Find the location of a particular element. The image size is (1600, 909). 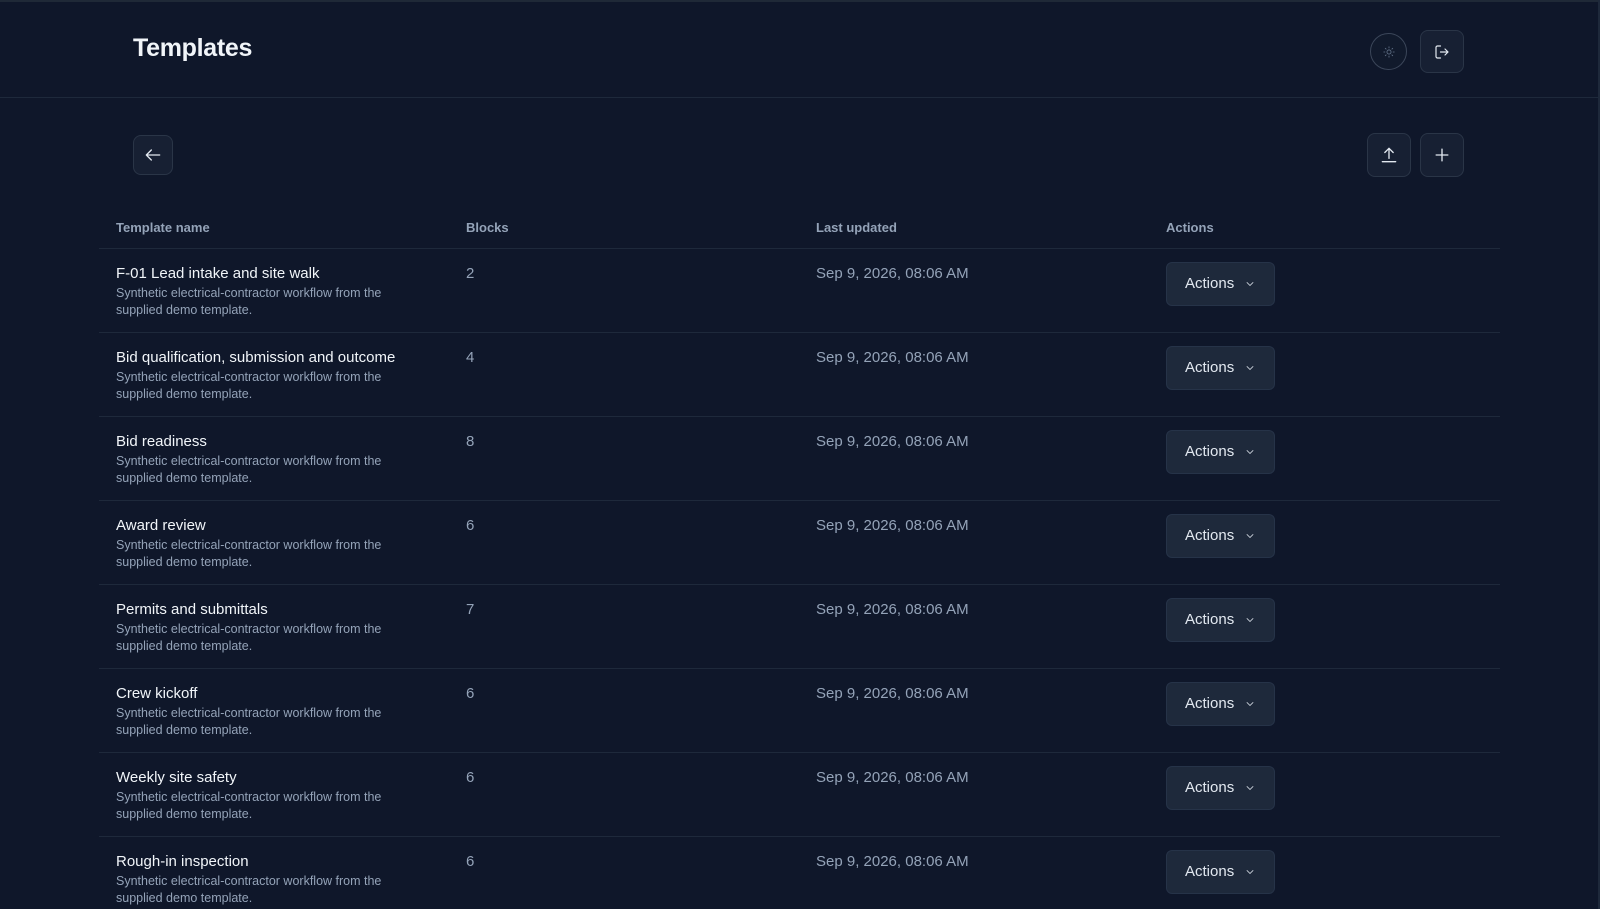

arrow-left-icon is located at coordinates (153, 155).